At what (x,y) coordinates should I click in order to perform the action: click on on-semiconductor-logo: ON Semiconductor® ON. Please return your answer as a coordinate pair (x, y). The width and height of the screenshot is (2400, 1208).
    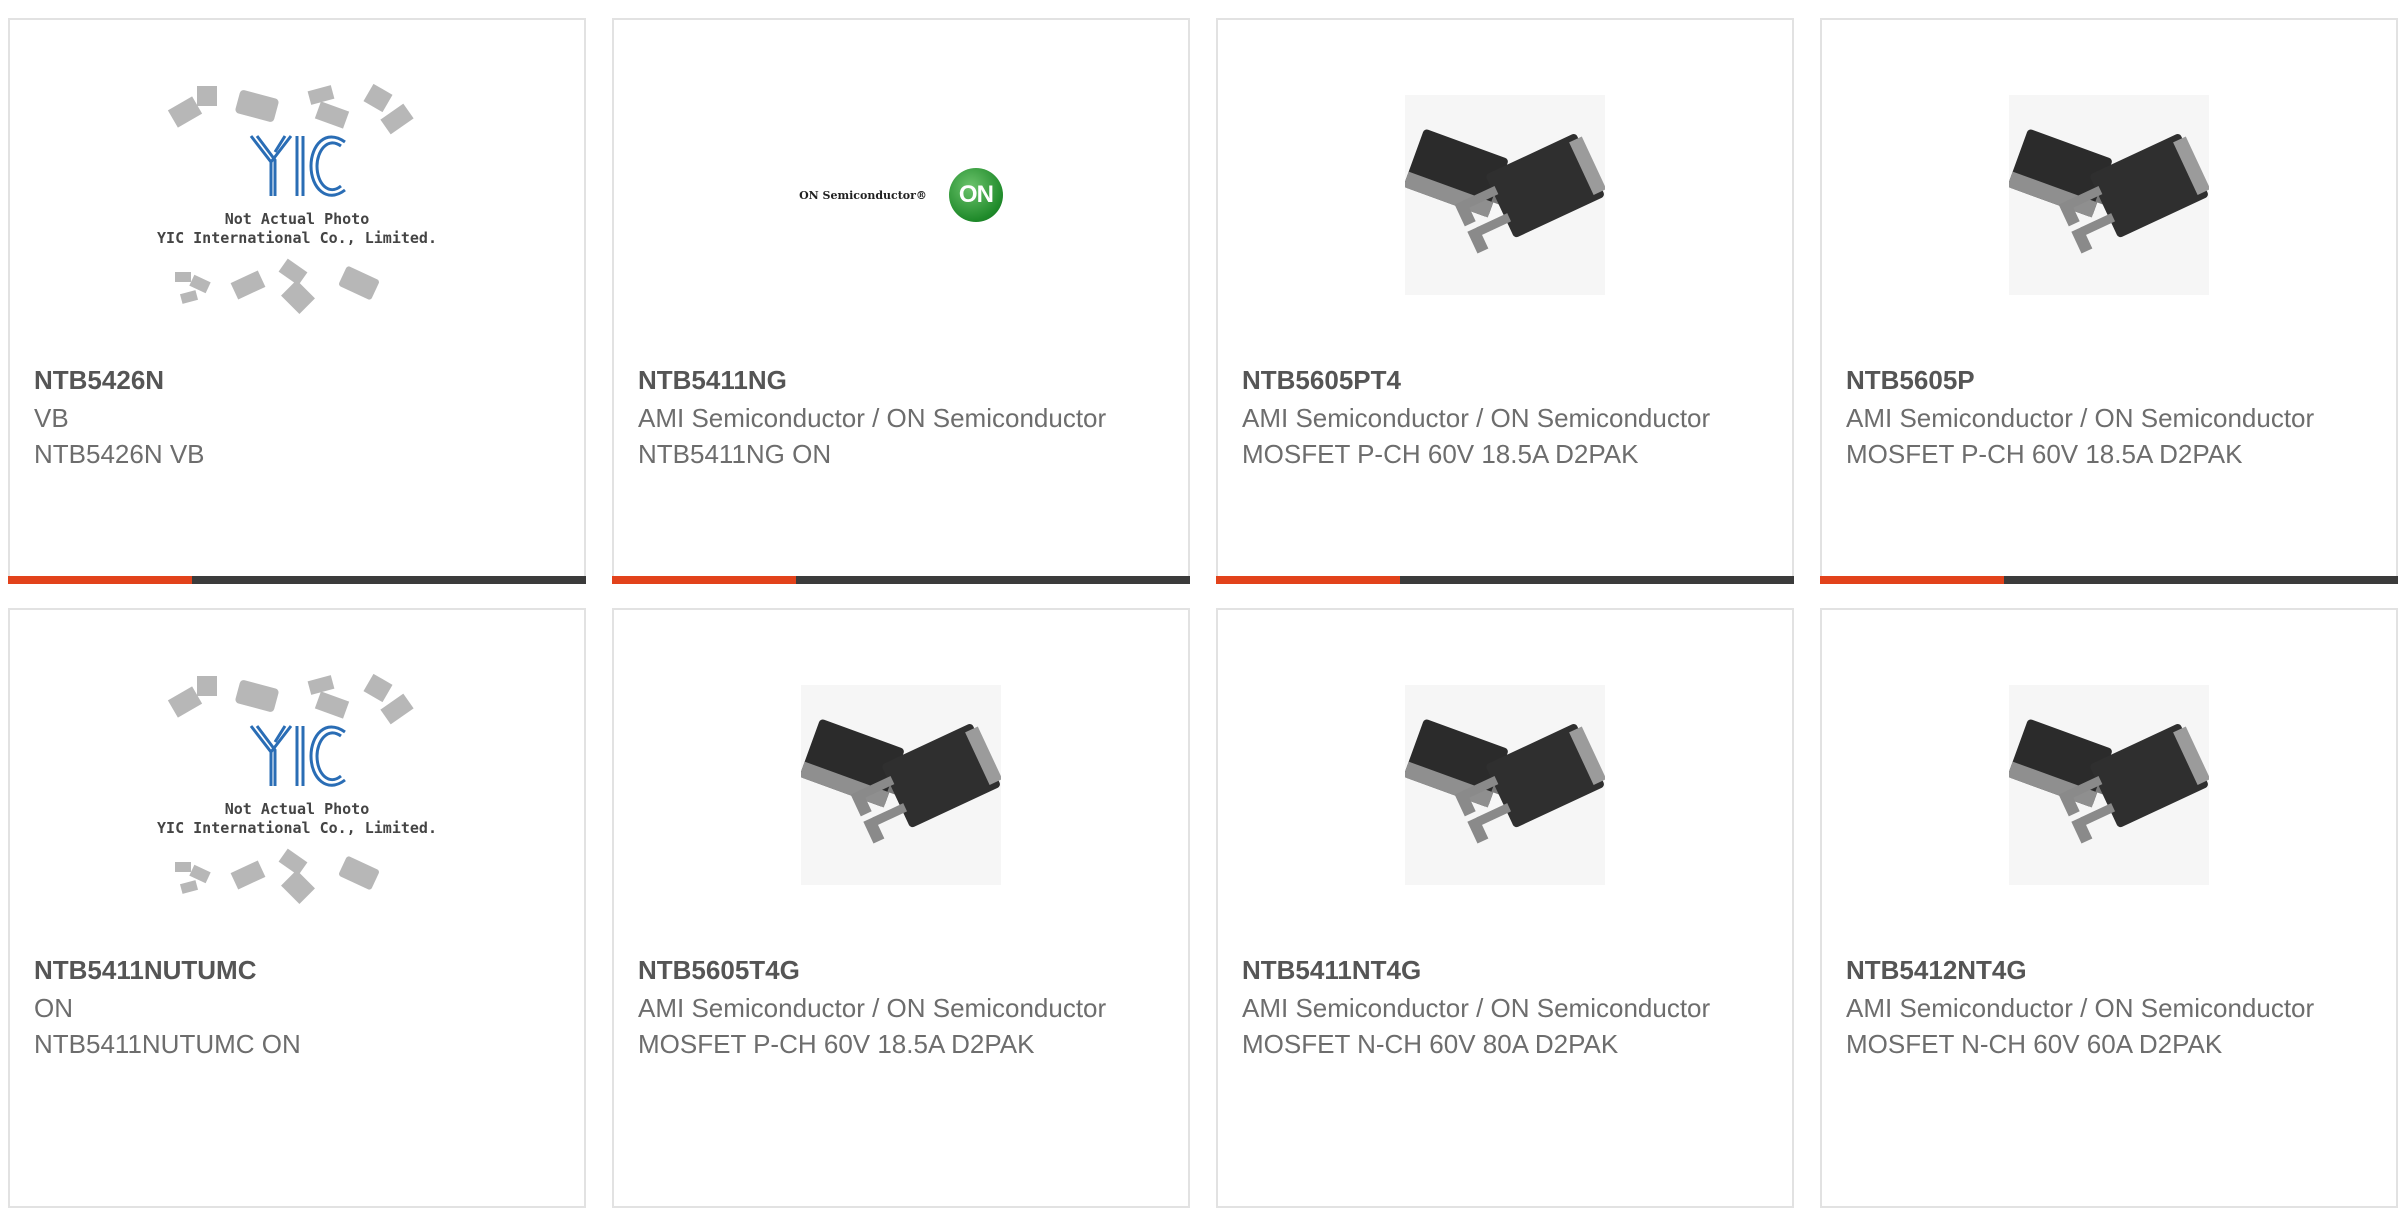
    Looking at the image, I should click on (901, 195).